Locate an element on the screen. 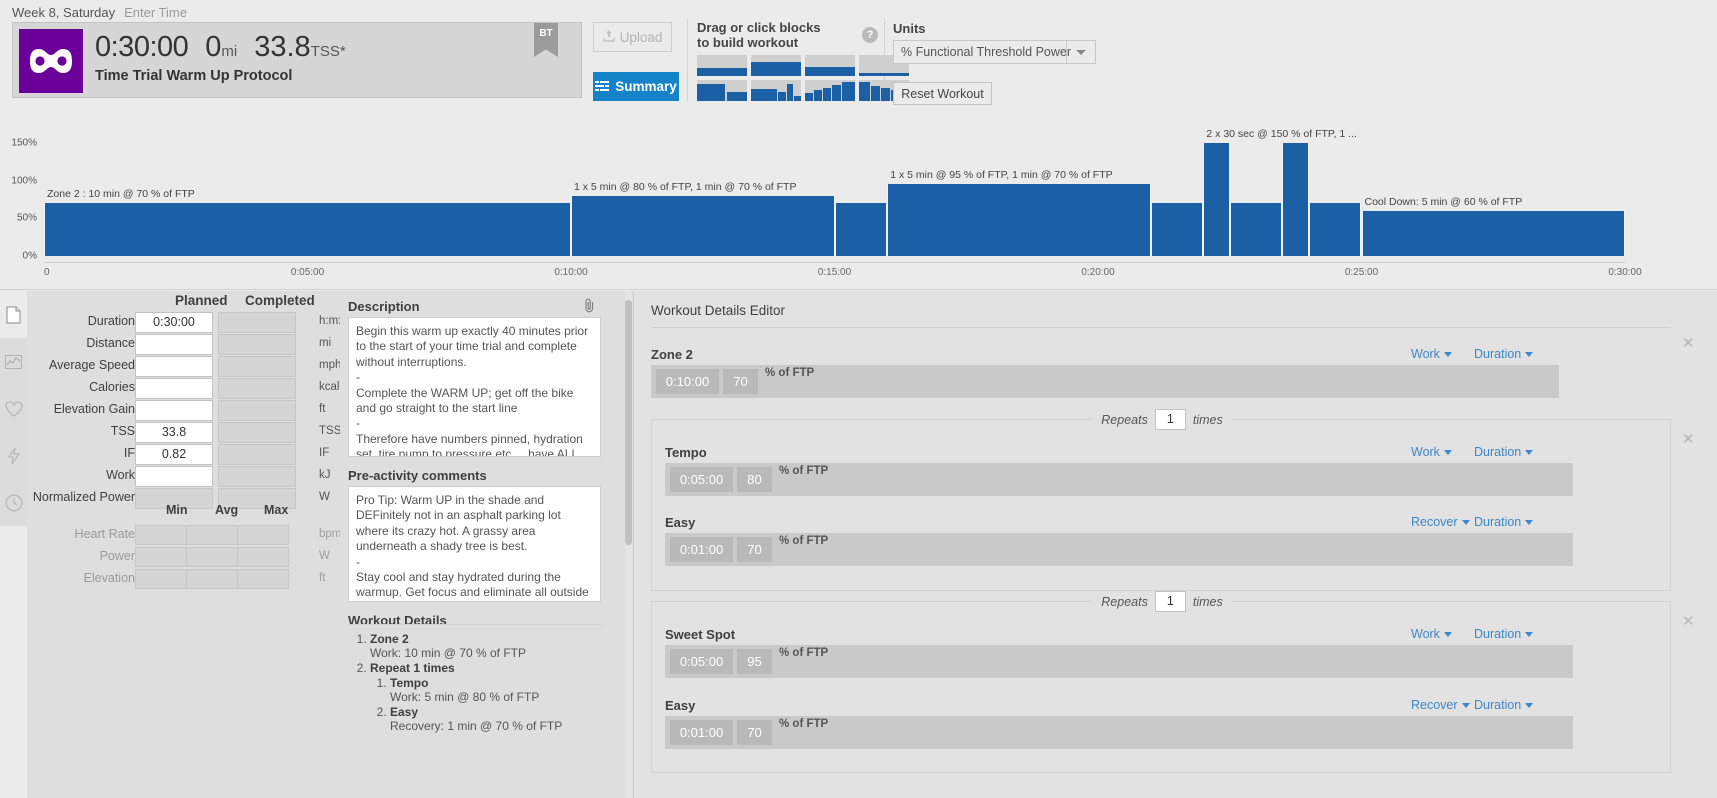 The width and height of the screenshot is (1717, 798). block-thumb-steady is located at coordinates (722, 65).